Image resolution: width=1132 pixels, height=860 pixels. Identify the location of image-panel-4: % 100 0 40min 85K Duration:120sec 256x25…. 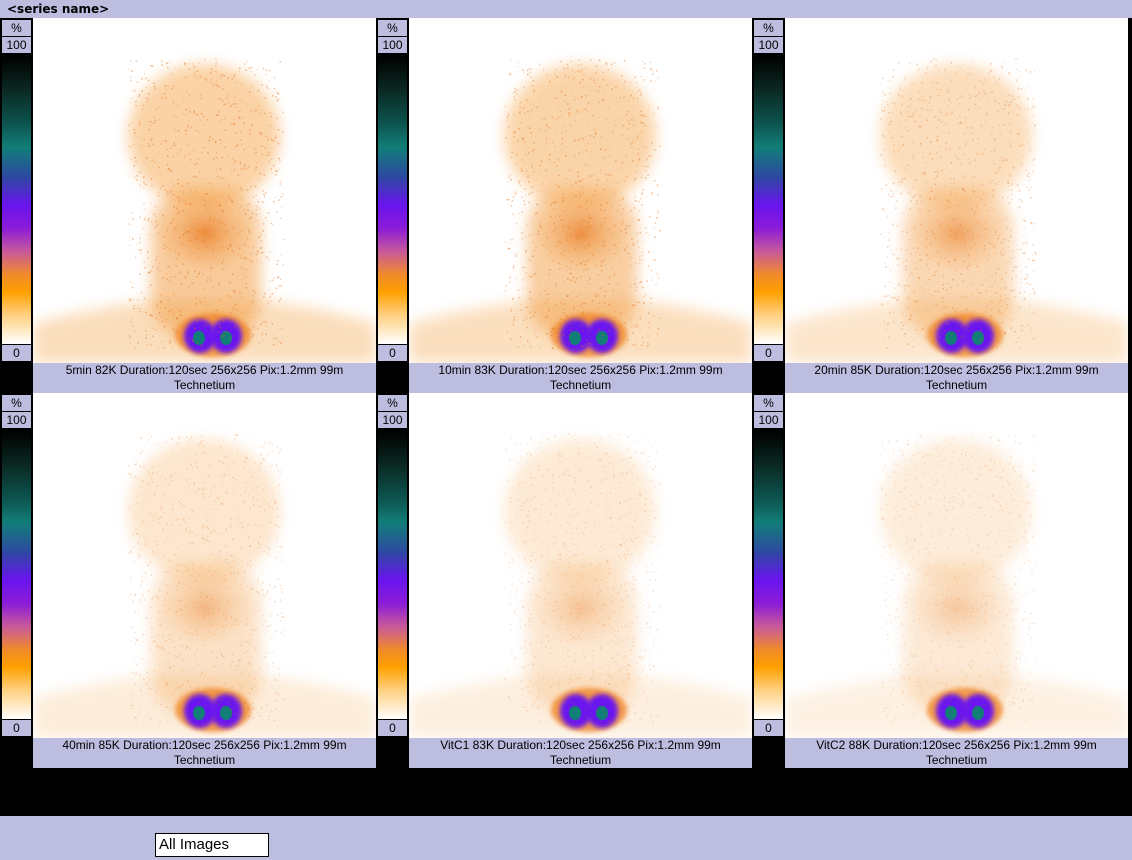
(188, 580).